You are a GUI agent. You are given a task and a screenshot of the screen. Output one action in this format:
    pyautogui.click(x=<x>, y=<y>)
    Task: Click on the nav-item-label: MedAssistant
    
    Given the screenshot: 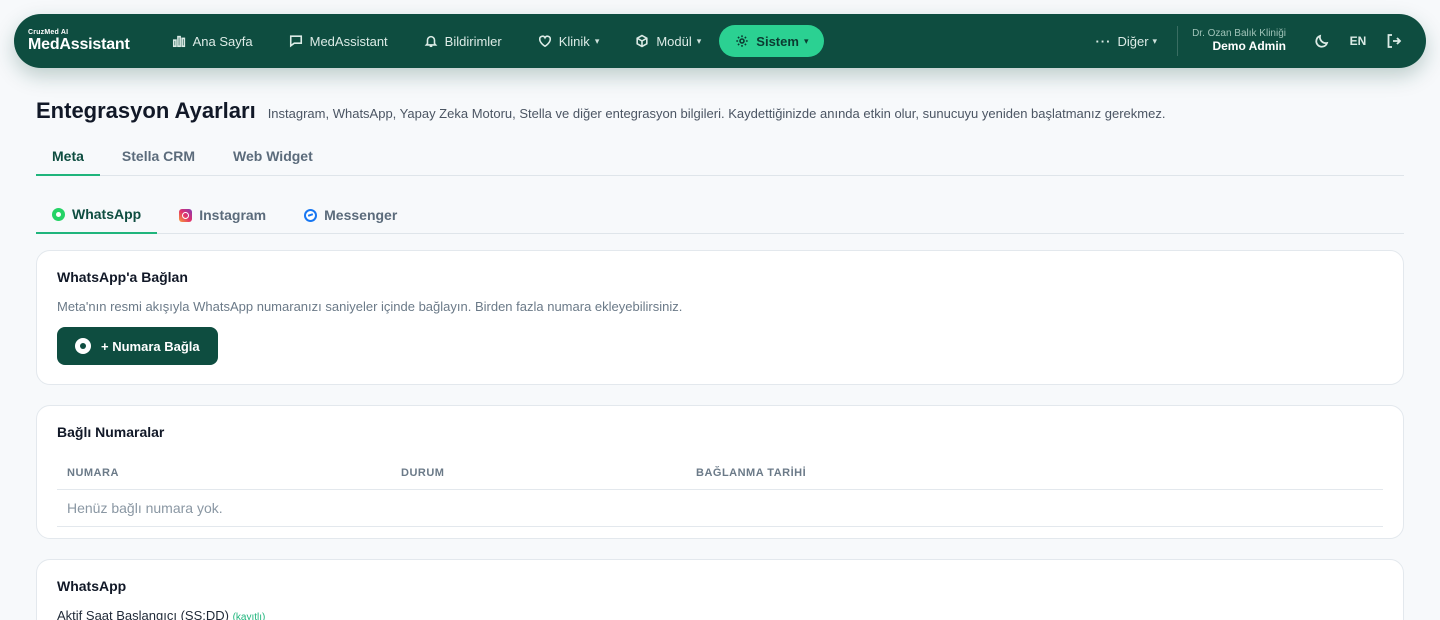 What is the action you would take?
    pyautogui.click(x=348, y=41)
    